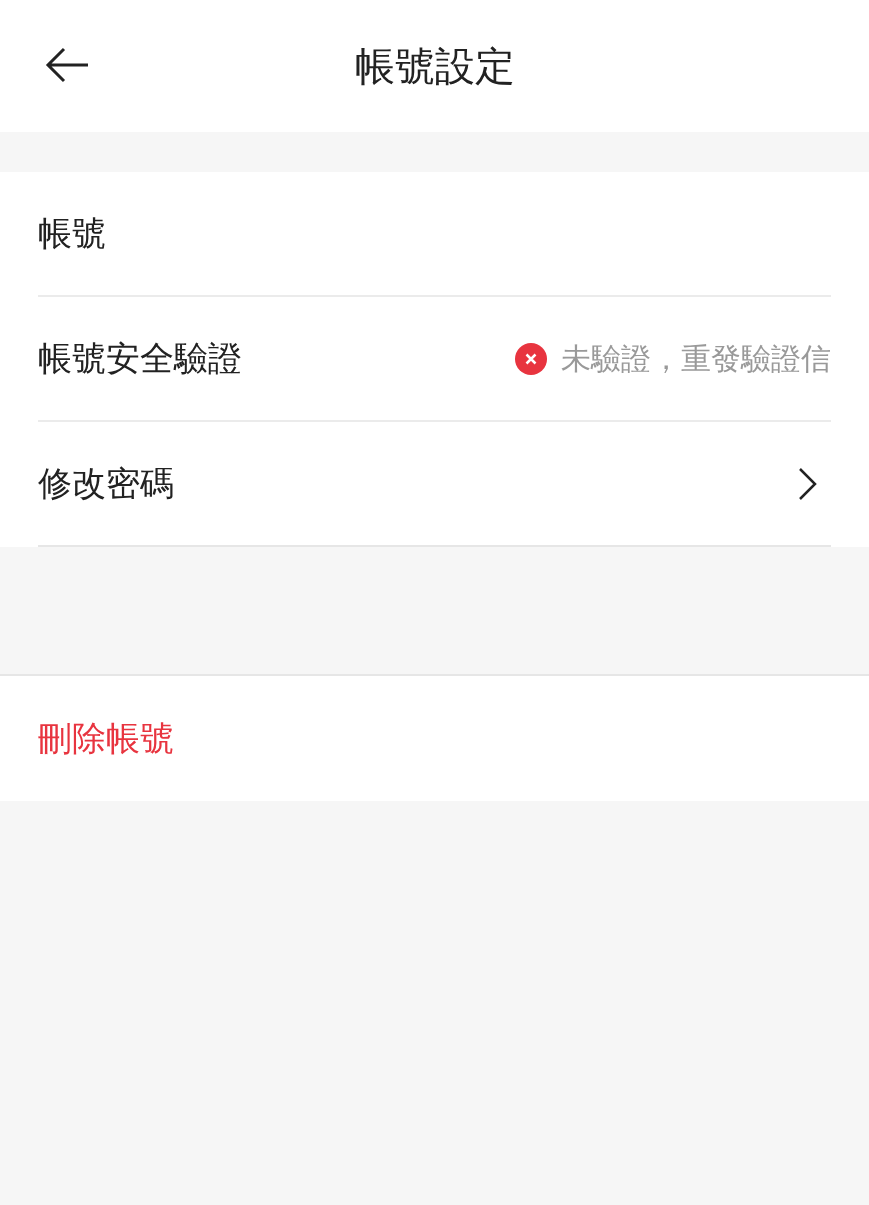 This screenshot has height=1205, width=869. What do you see at coordinates (106, 483) in the screenshot?
I see `setting-label: 修改密碼` at bounding box center [106, 483].